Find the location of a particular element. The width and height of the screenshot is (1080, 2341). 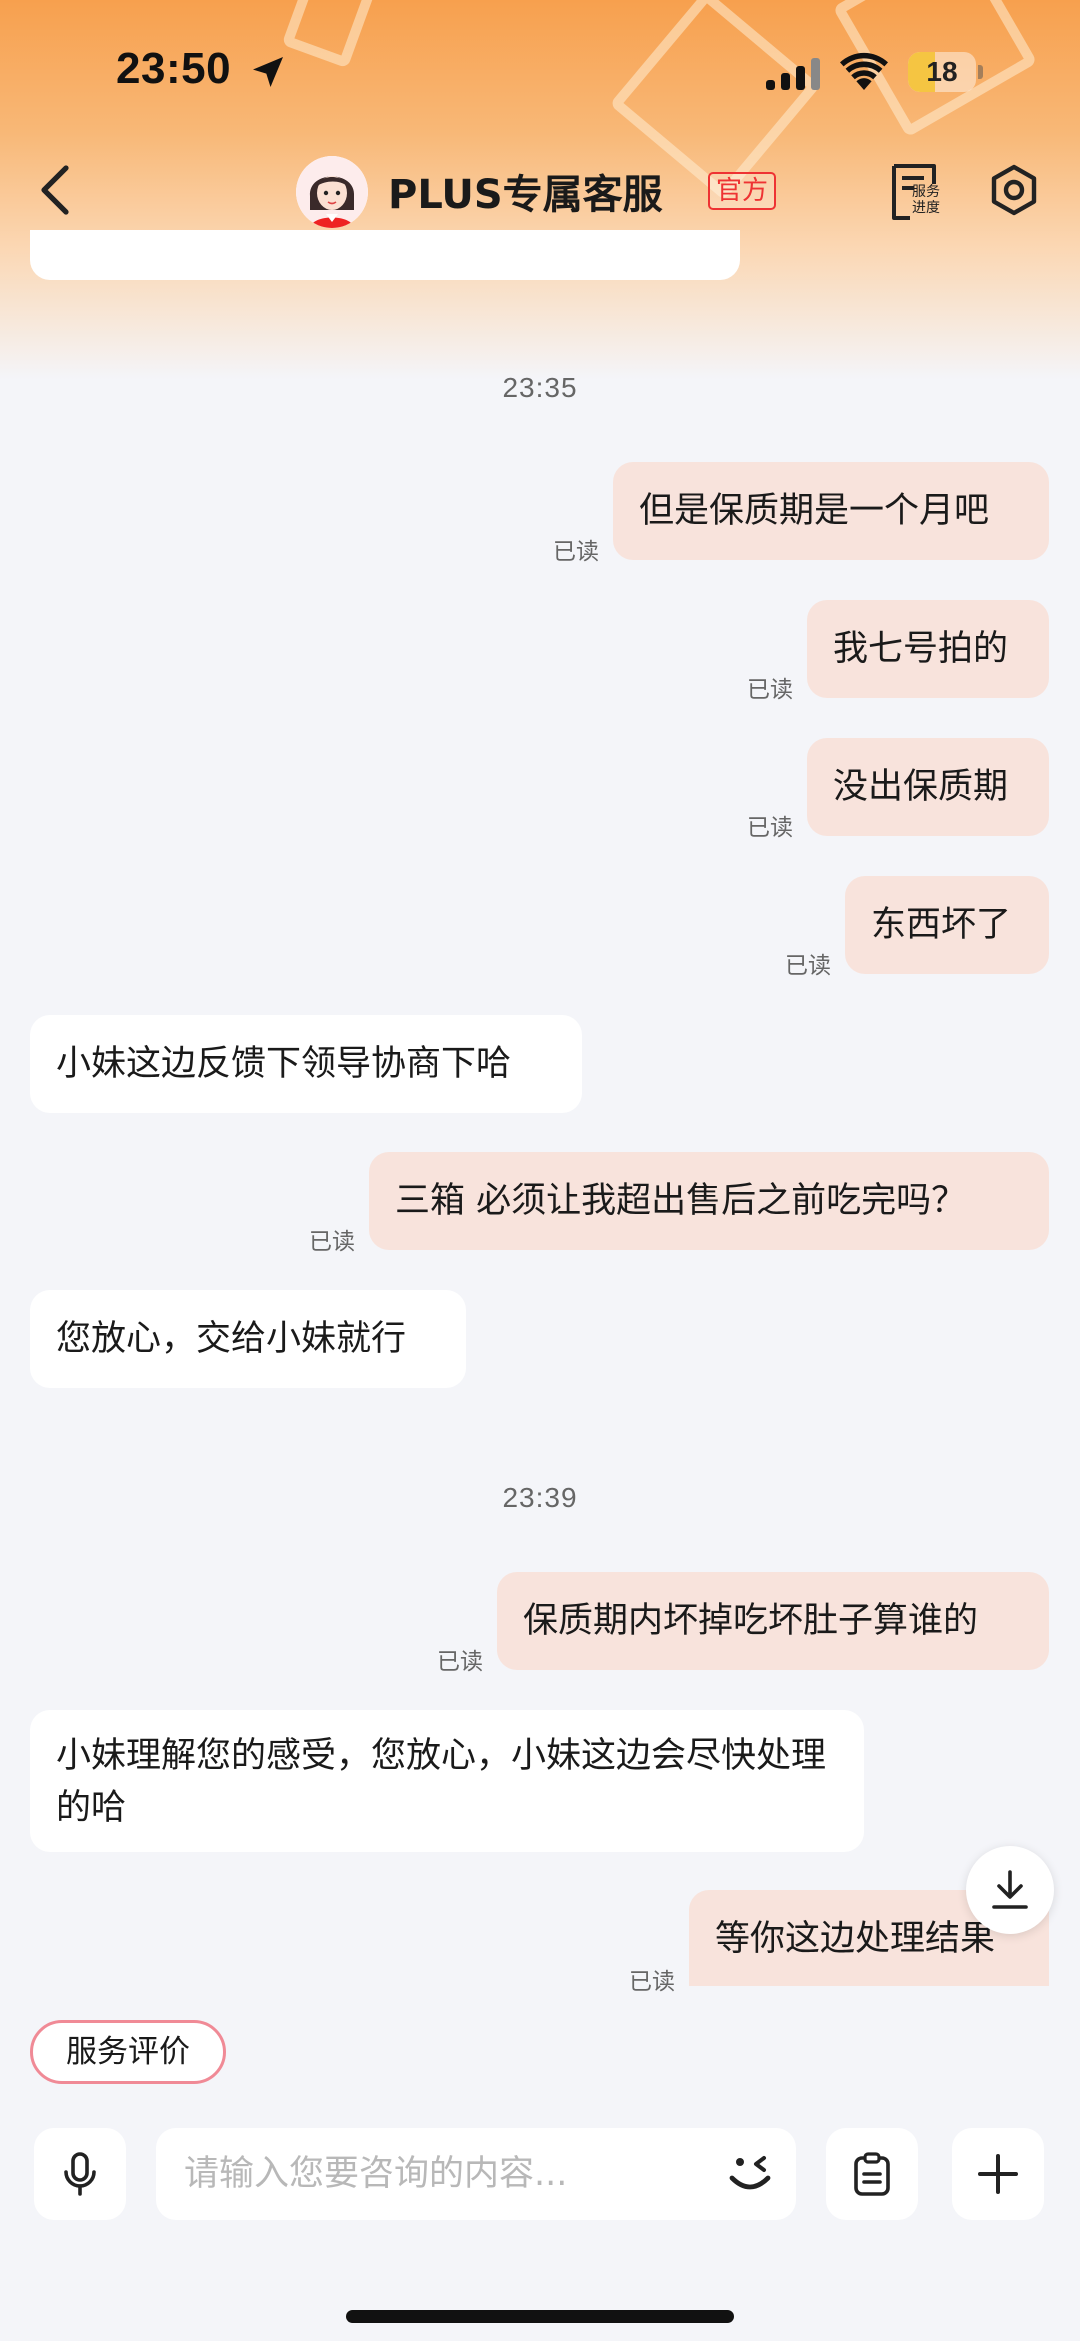

clipboard-button is located at coordinates (872, 2174).